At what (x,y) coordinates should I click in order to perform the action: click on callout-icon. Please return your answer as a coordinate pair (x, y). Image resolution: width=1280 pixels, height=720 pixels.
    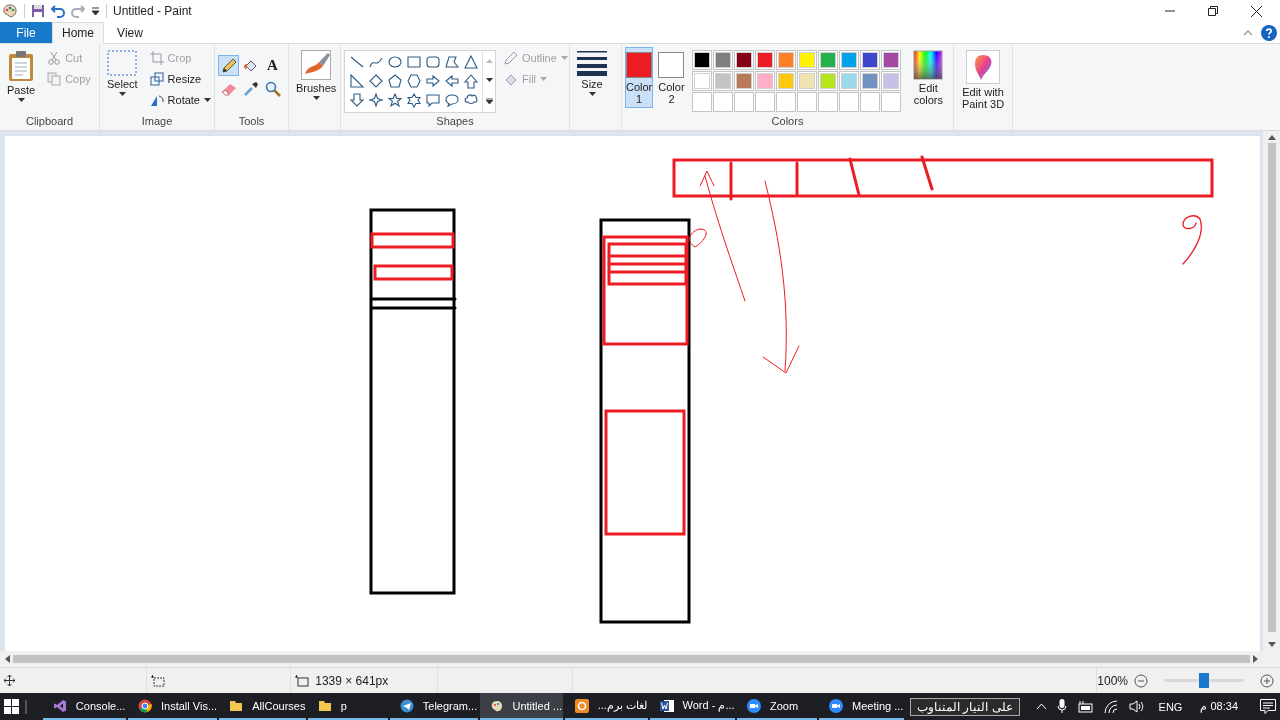
    Looking at the image, I should click on (432, 100).